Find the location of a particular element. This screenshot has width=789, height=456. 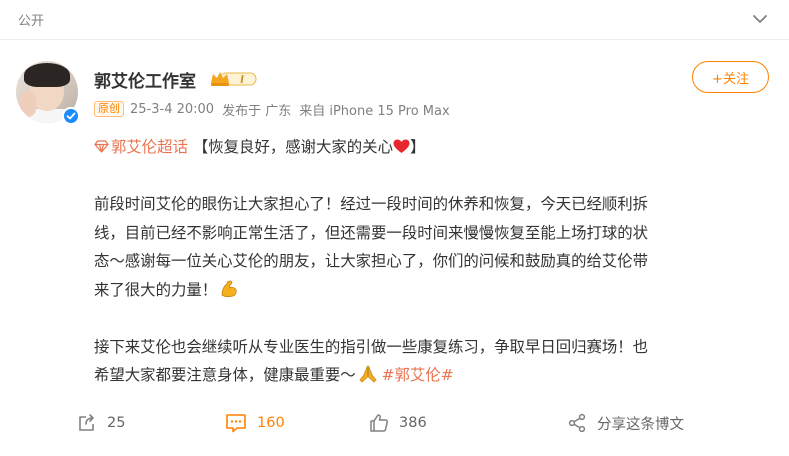

post-device: 来自 iPhone 15 Pro Max is located at coordinates (374, 111).